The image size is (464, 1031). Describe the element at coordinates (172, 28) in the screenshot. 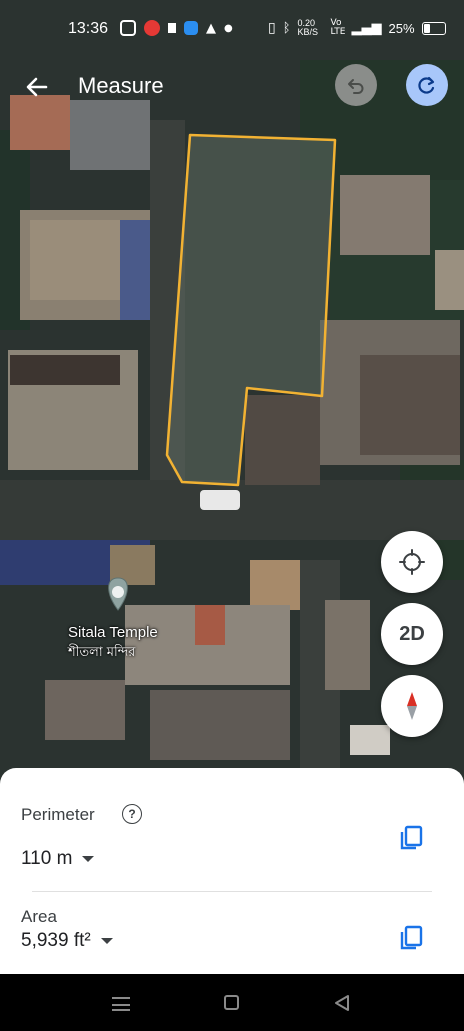

I see `lock-icon` at that location.